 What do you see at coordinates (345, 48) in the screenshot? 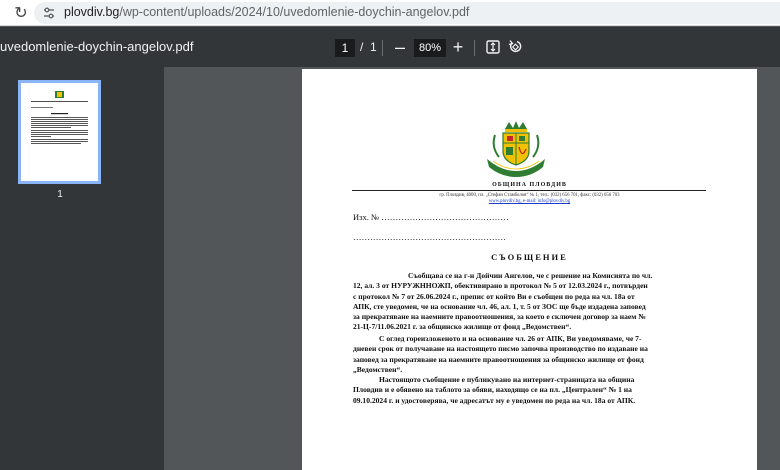
I see `current-page-input: 1` at bounding box center [345, 48].